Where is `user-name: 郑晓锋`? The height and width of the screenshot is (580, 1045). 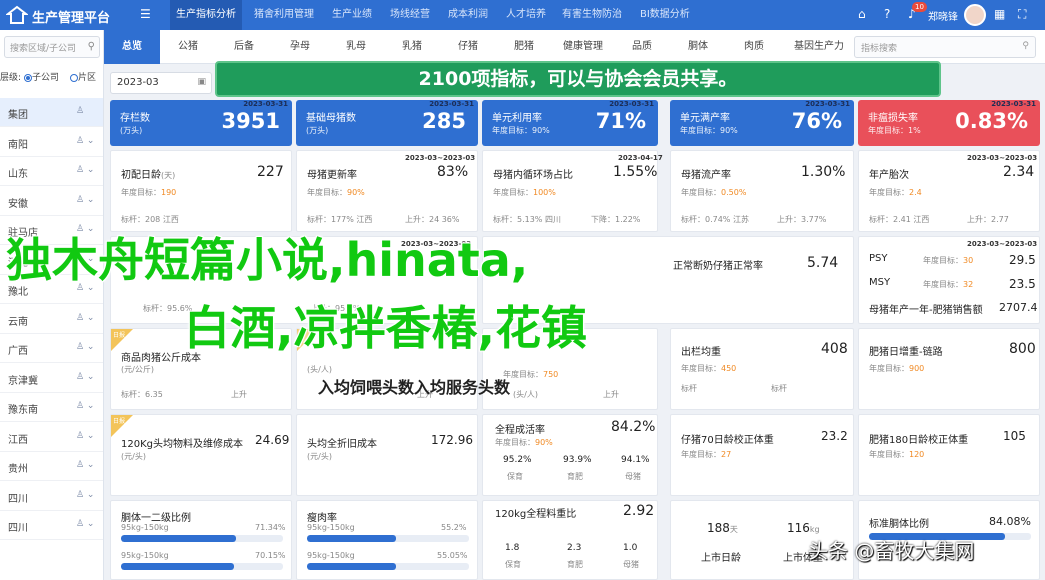 user-name: 郑晓锋 is located at coordinates (943, 15).